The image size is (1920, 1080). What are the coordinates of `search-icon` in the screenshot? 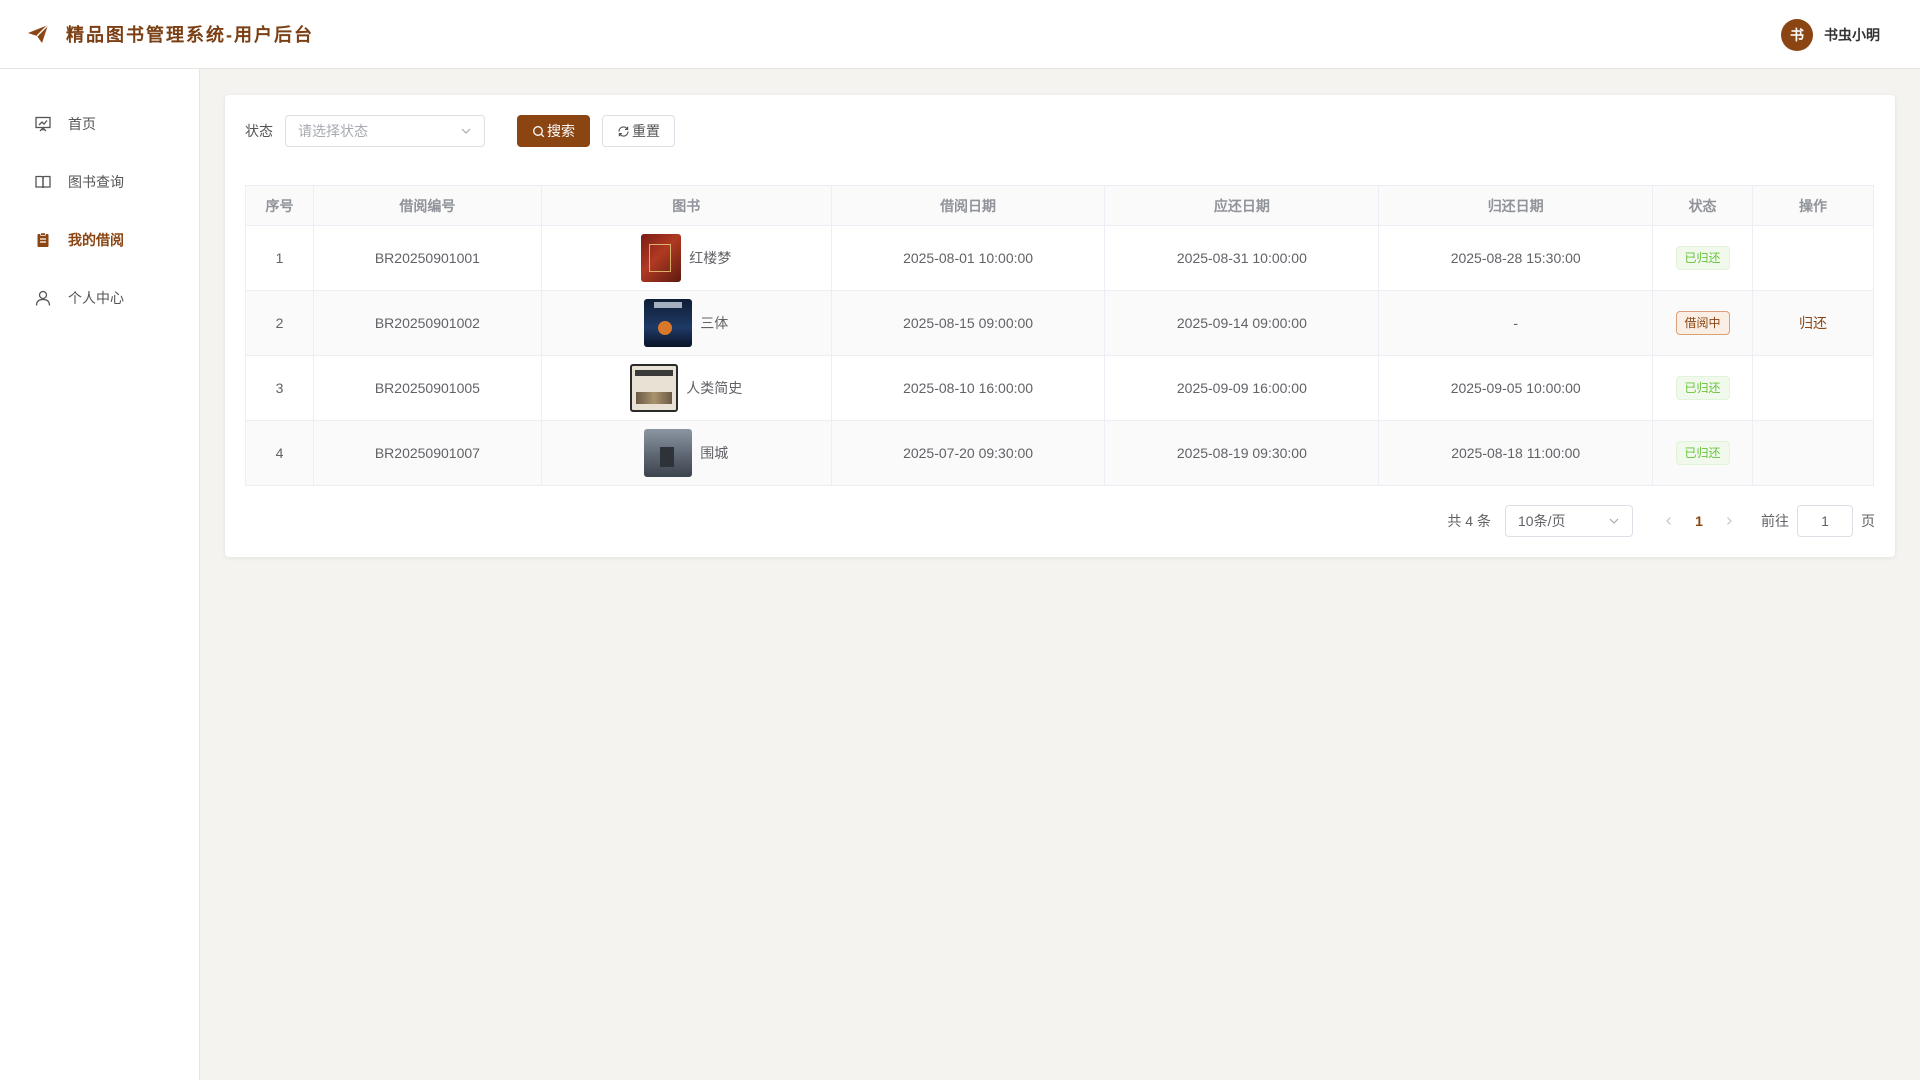 It's located at (538, 131).